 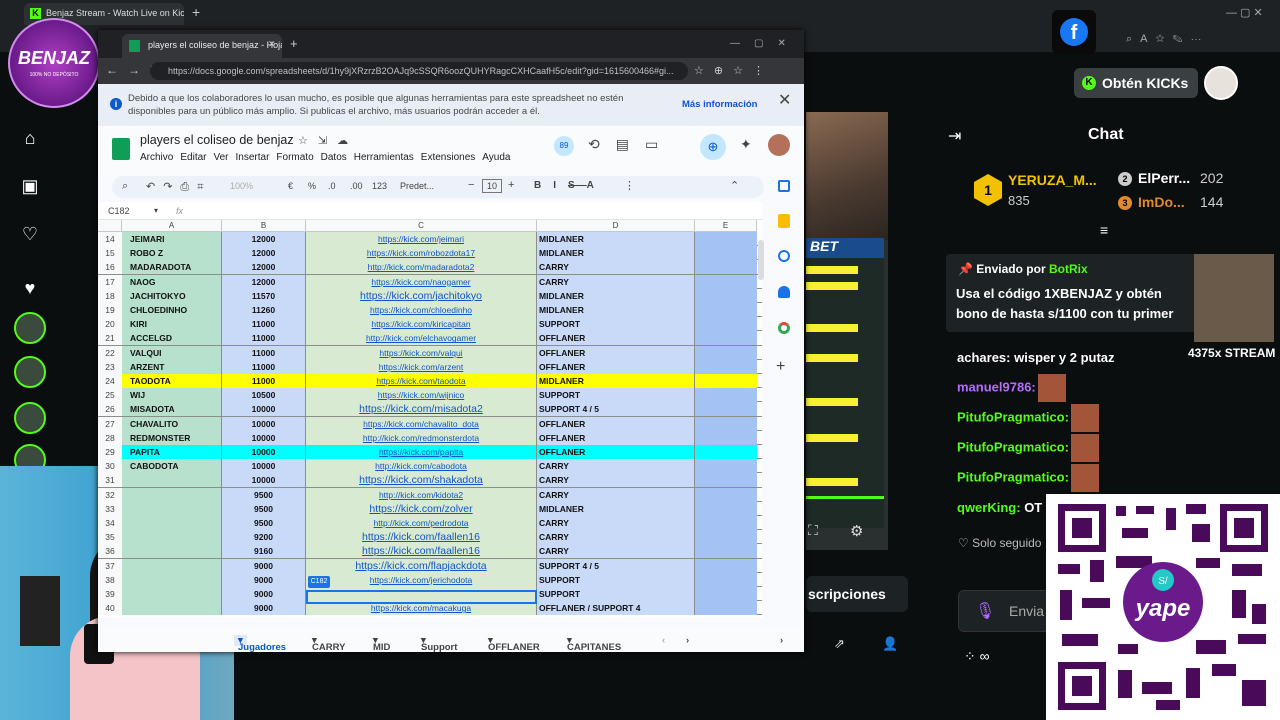 I want to click on mmr-cell: 9160, so click(x=264, y=551).